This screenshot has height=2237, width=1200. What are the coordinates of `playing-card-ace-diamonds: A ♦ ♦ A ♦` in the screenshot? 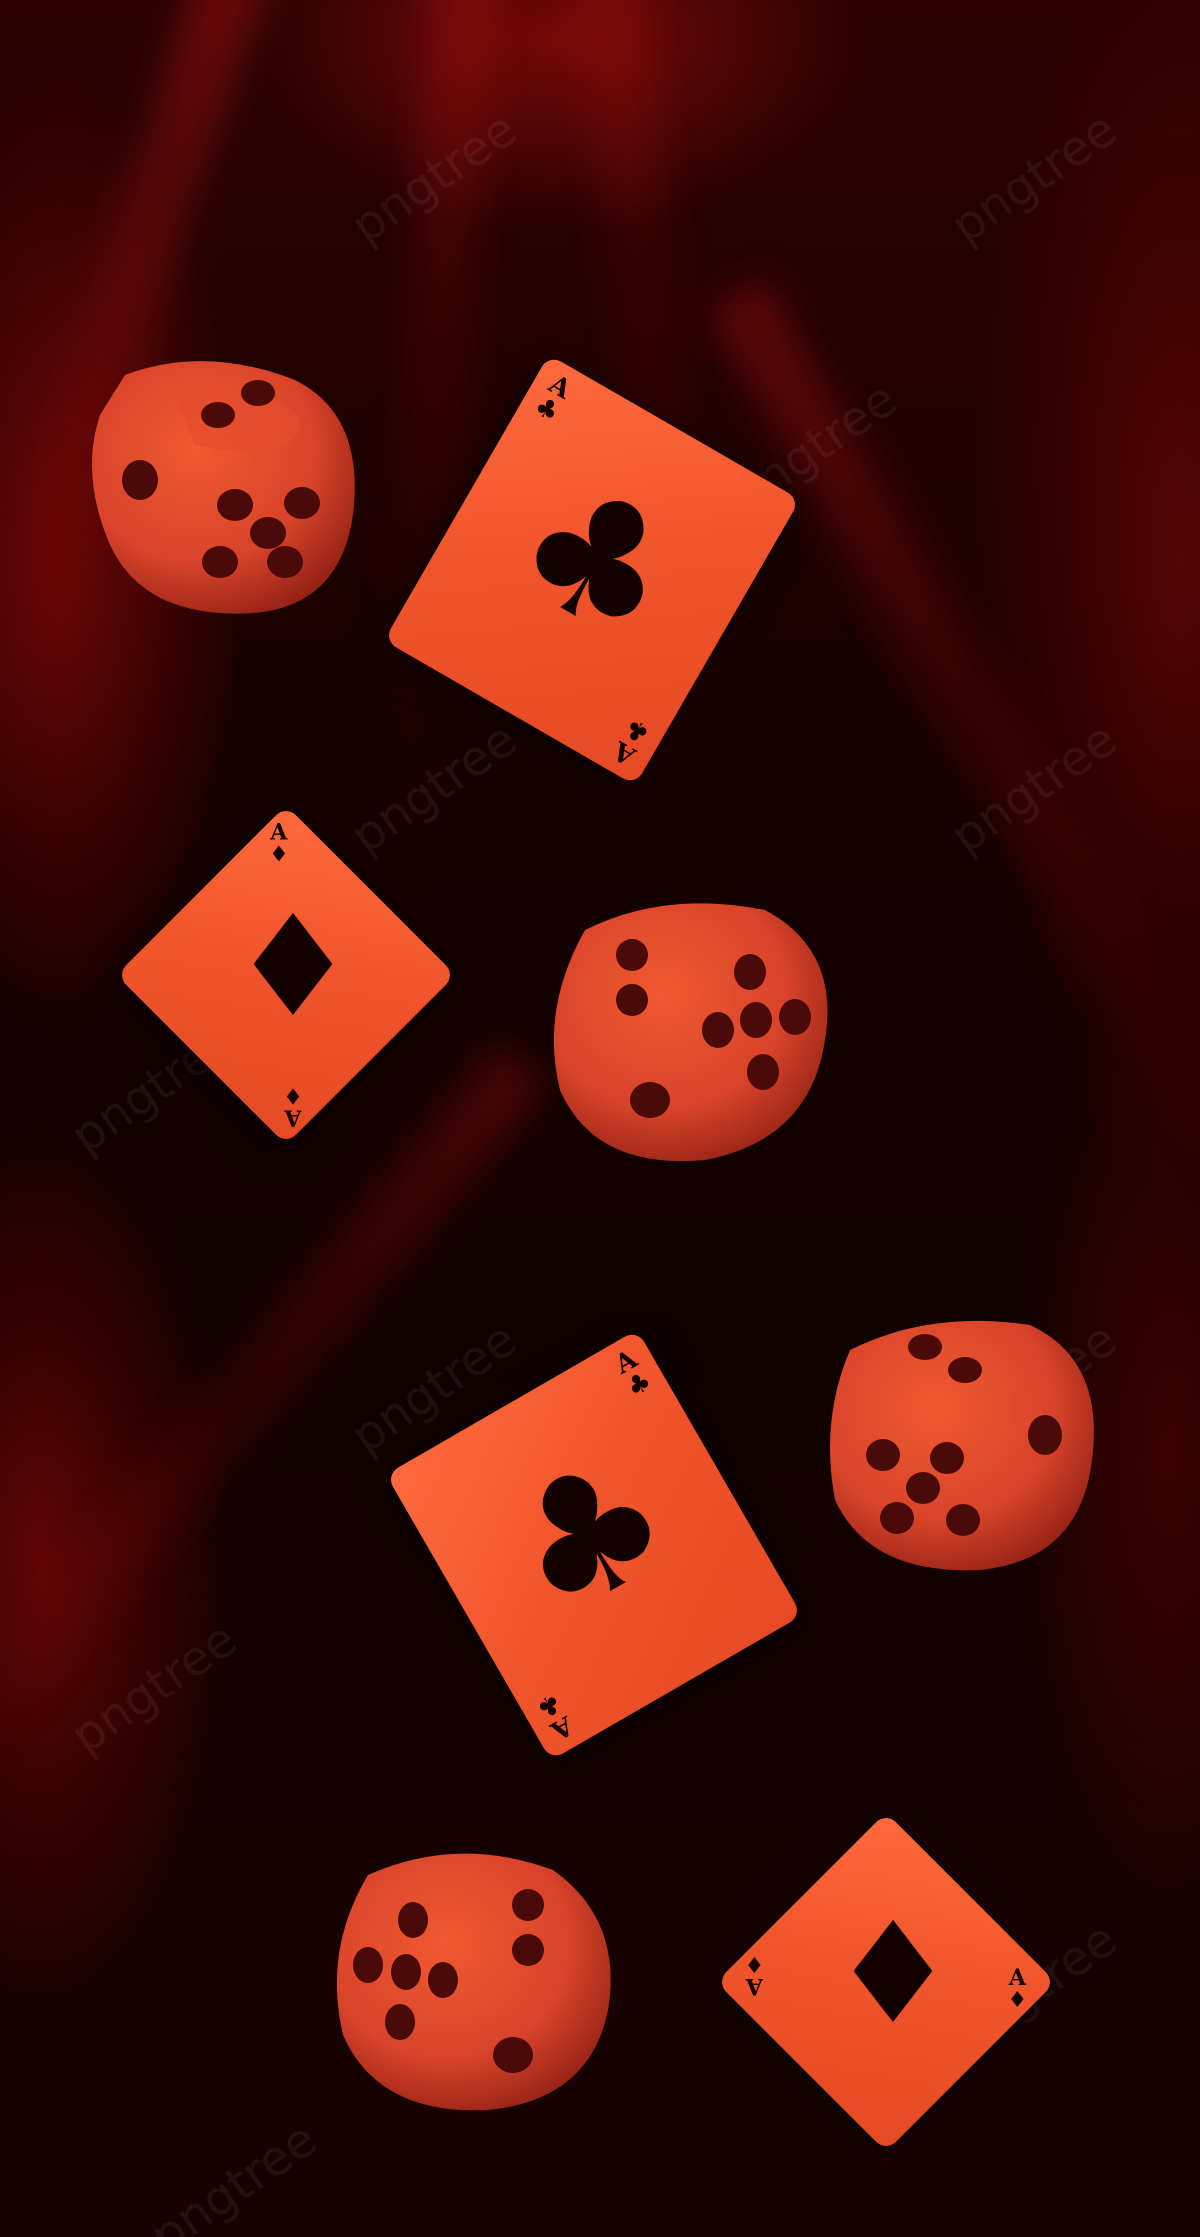 It's located at (886, 1982).